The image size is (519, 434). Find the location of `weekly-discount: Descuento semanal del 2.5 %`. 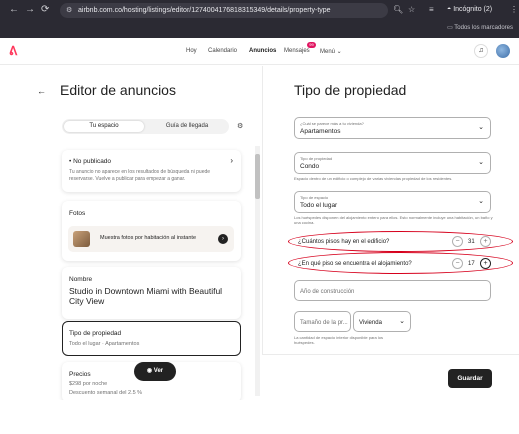

weekly-discount: Descuento semanal del 2.5 % is located at coordinates (106, 393).